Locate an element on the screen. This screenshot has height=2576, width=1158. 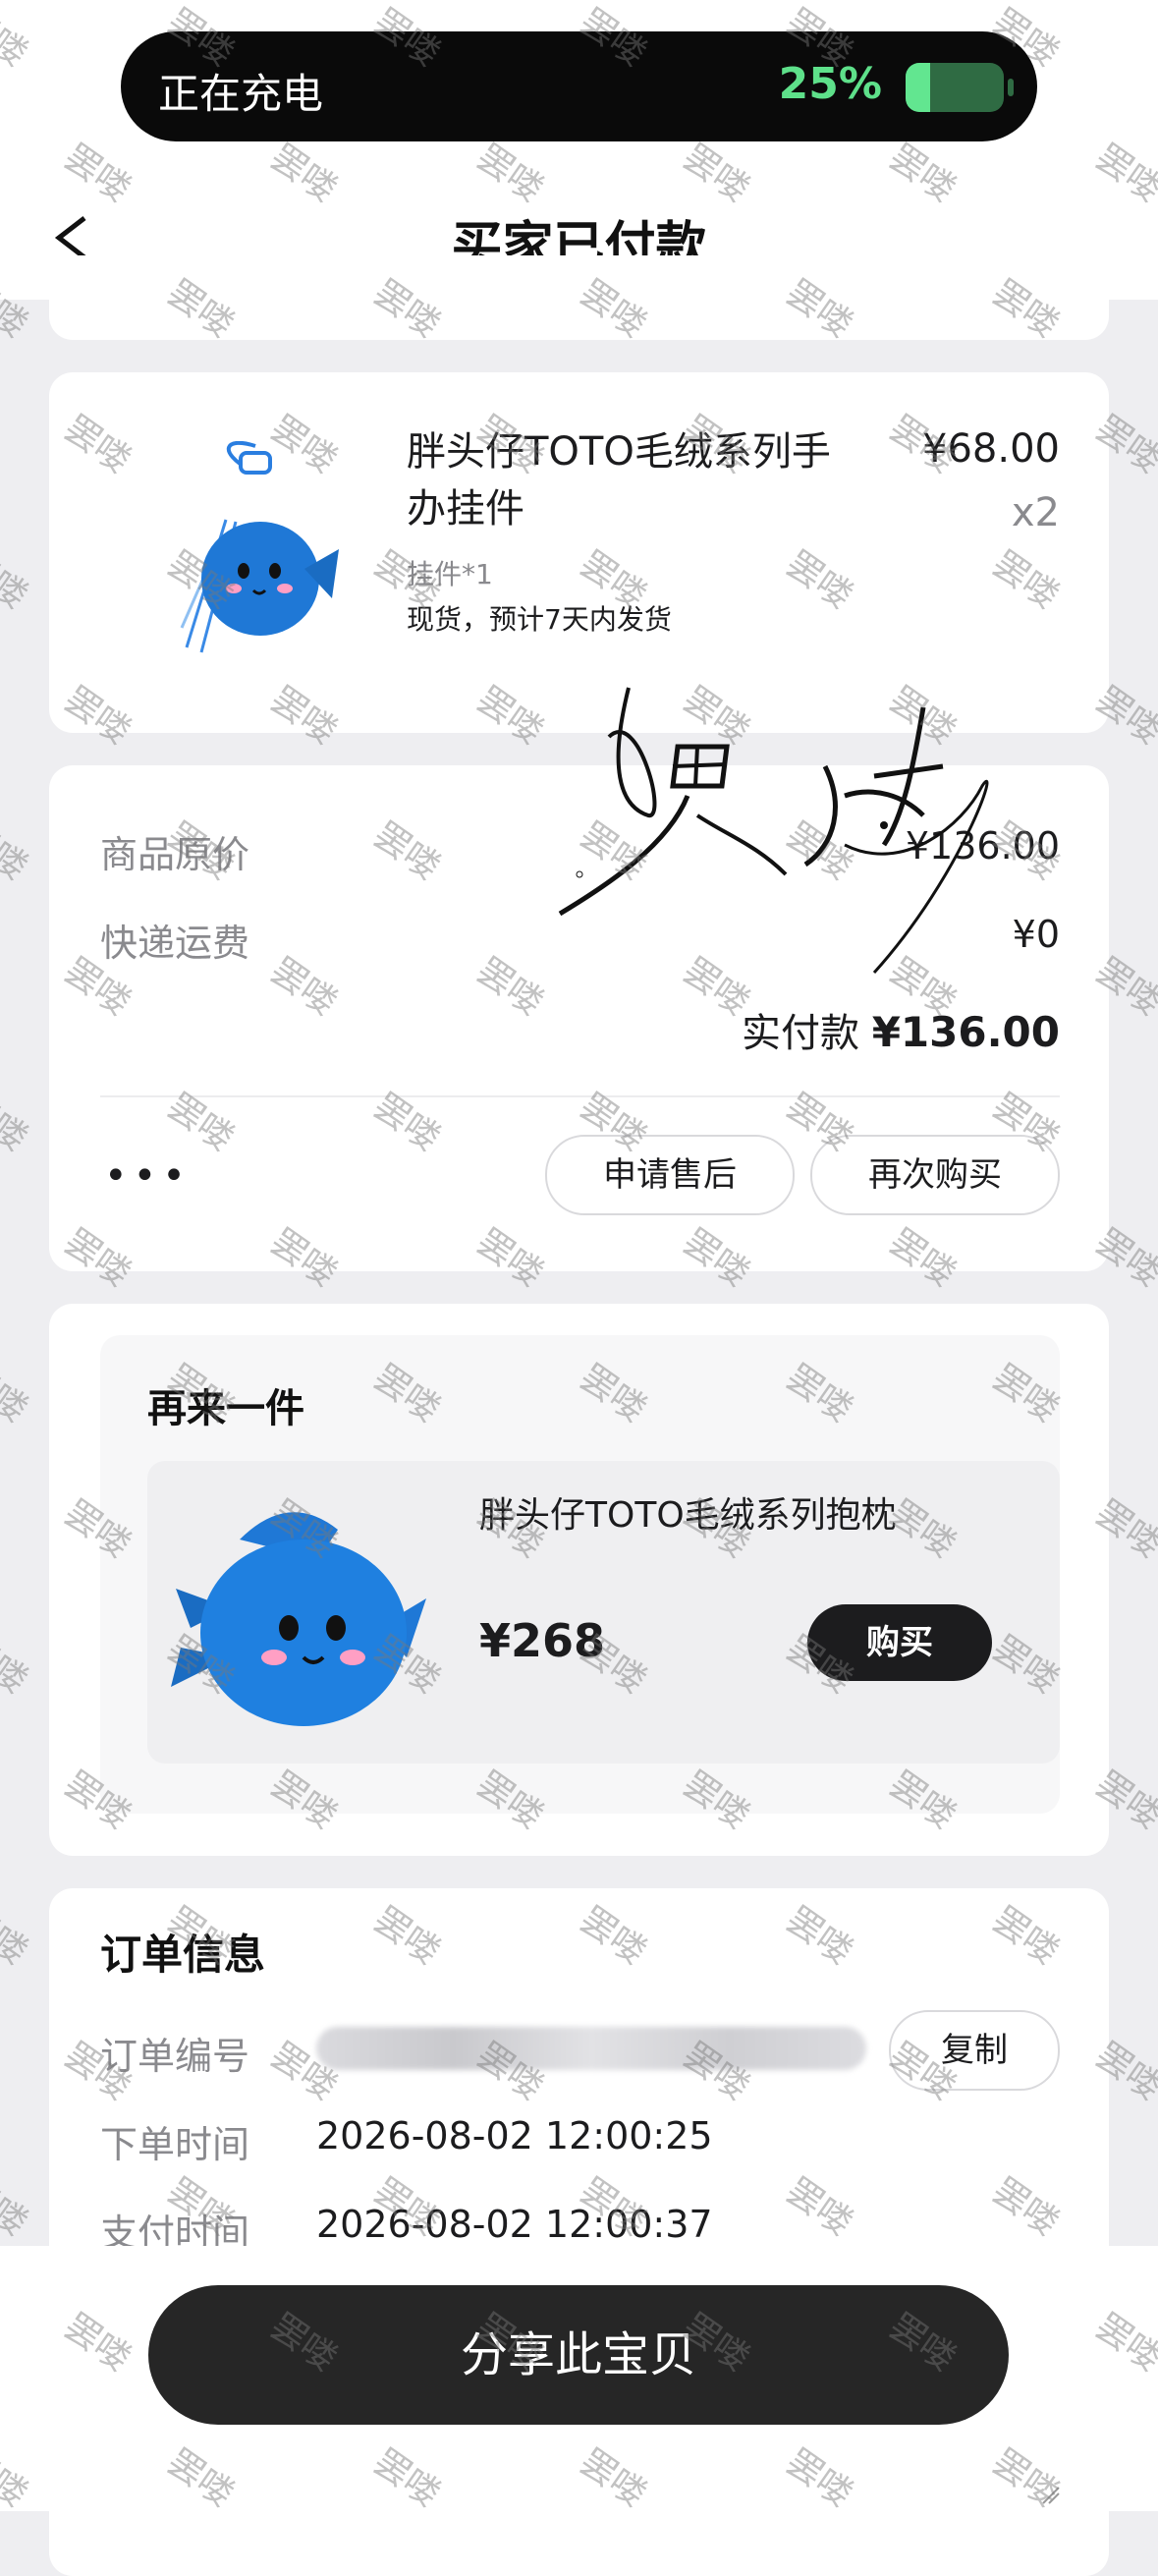
recommended-item-name: 胖头仔TOTO毛绒系列抱枕 is located at coordinates (688, 1515).